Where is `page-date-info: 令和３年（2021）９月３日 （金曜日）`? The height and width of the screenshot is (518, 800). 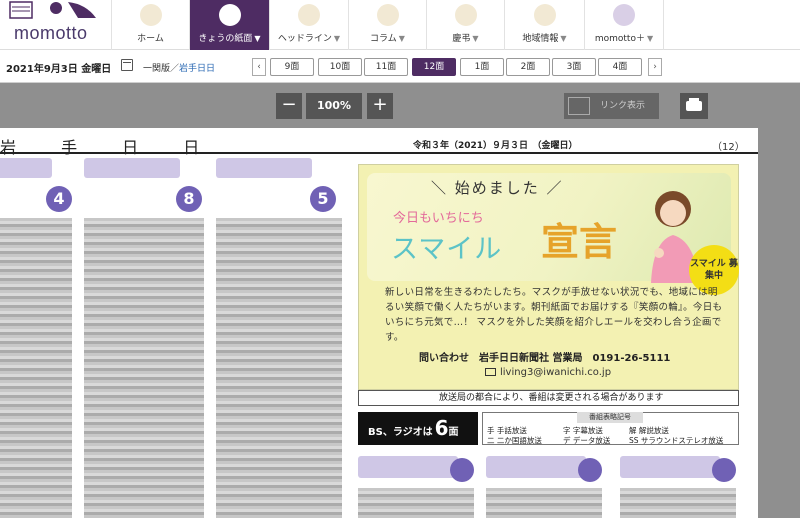 page-date-info: 令和３年（2021）９月３日 （金曜日） is located at coordinates (495, 146).